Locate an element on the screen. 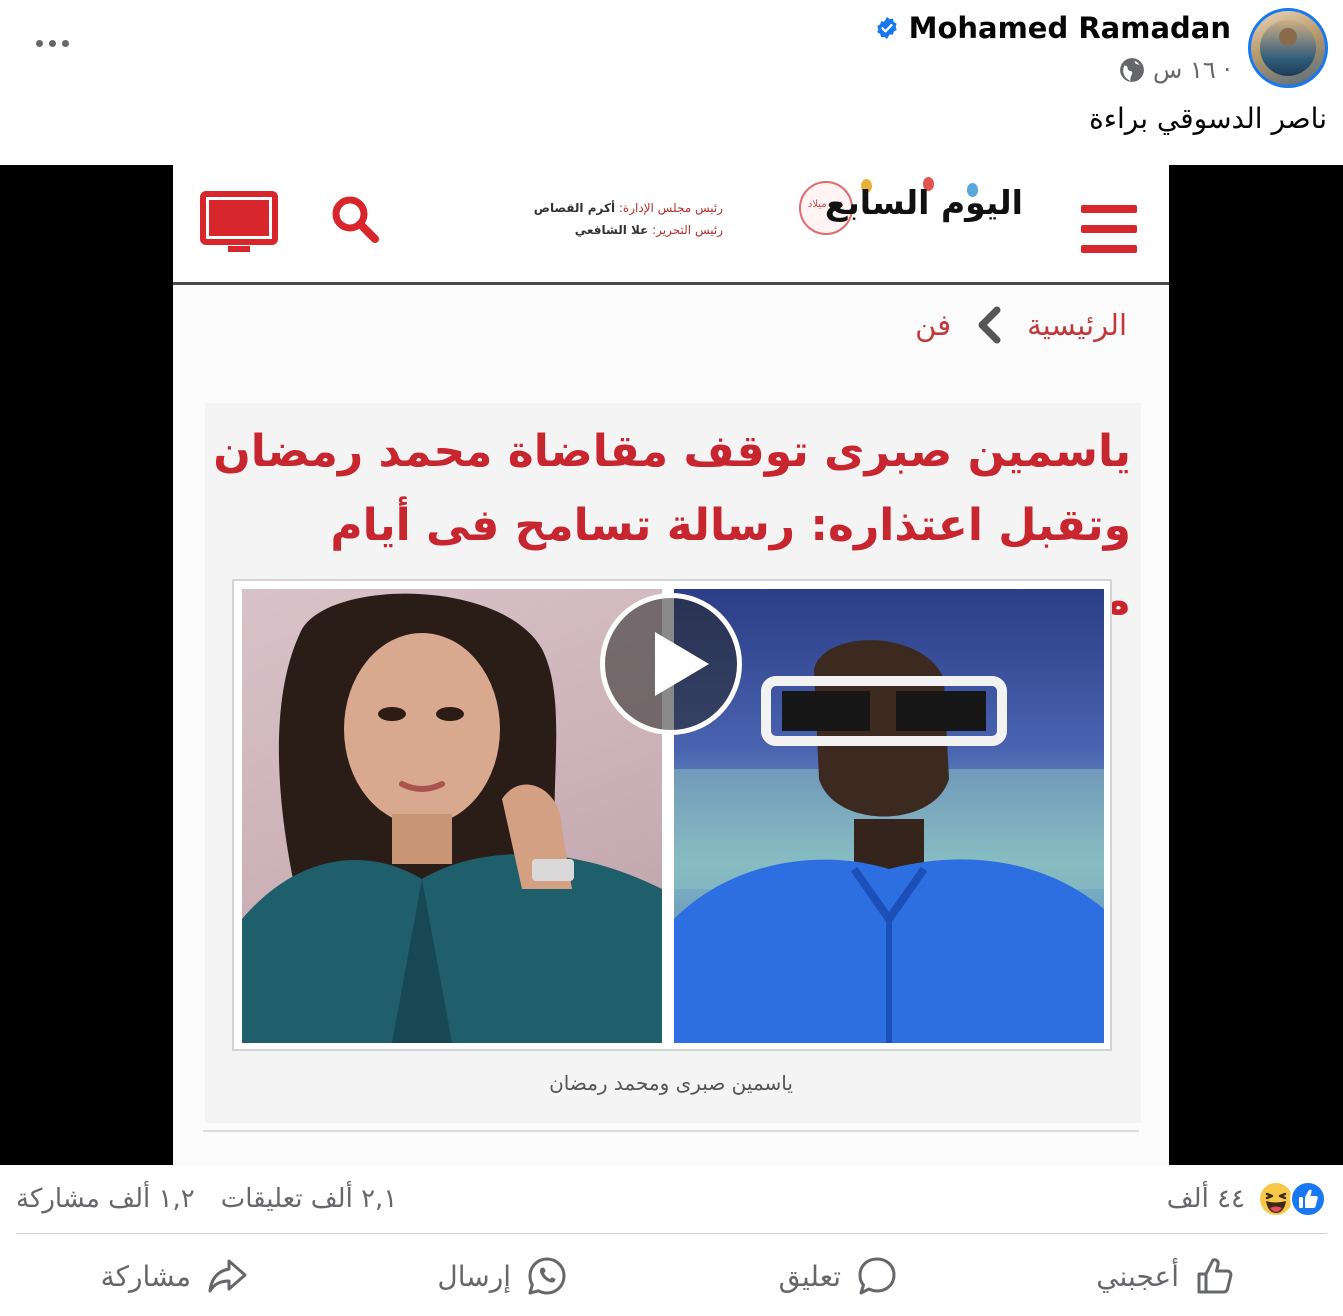 The image size is (1343, 1316). share-label: مشاركة is located at coordinates (145, 1276).